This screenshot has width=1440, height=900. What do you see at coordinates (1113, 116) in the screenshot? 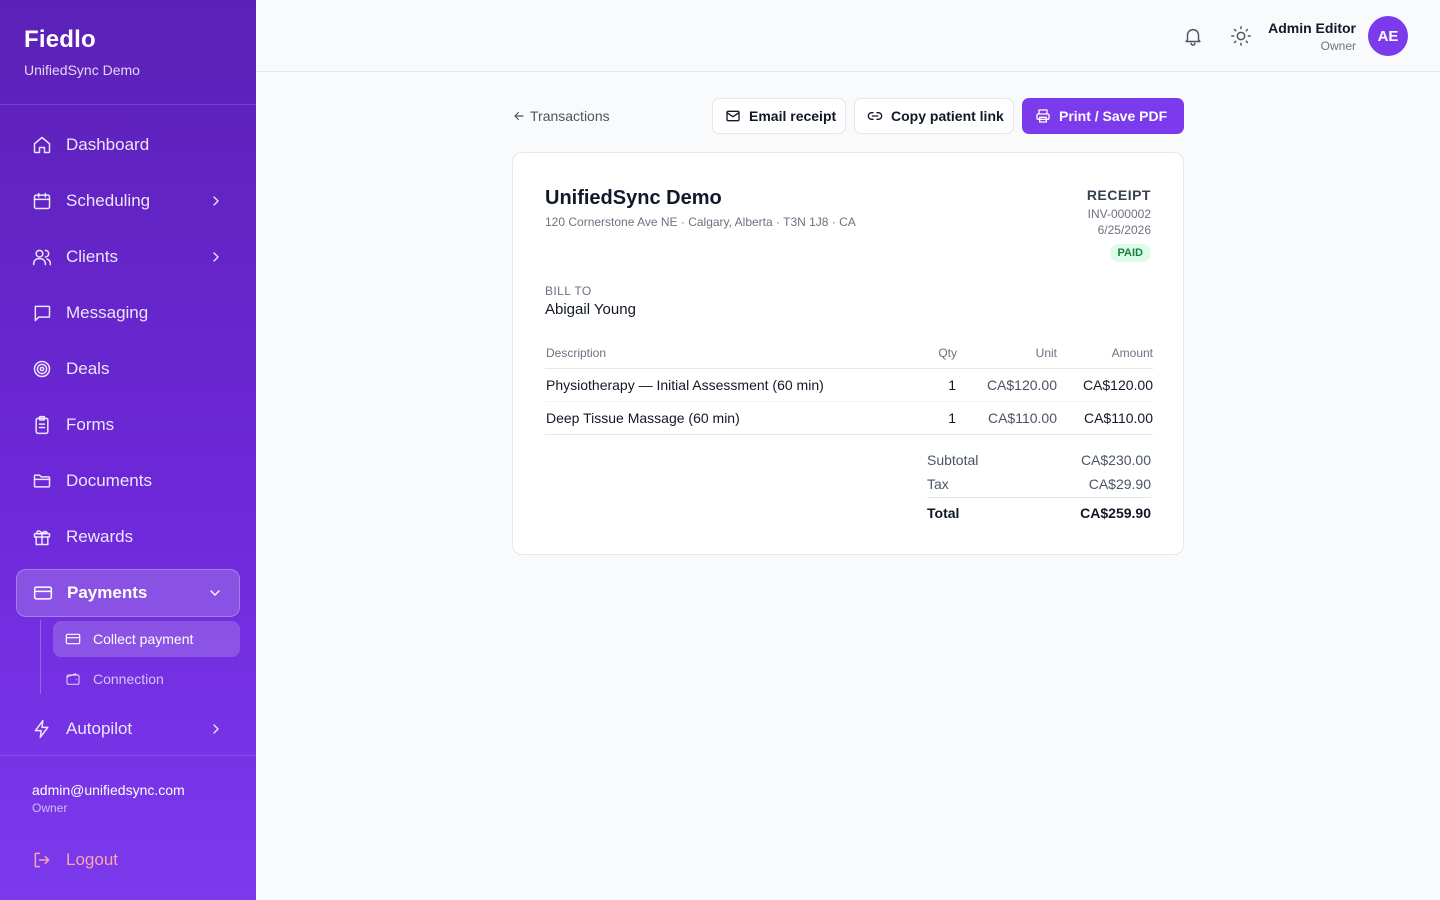
I see `print-save-pdf-label: Print / Save PDF` at bounding box center [1113, 116].